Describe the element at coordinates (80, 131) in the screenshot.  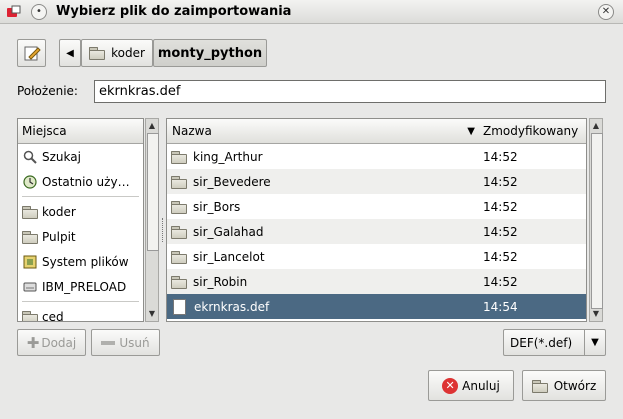
I see `places-header: Miejsca` at that location.